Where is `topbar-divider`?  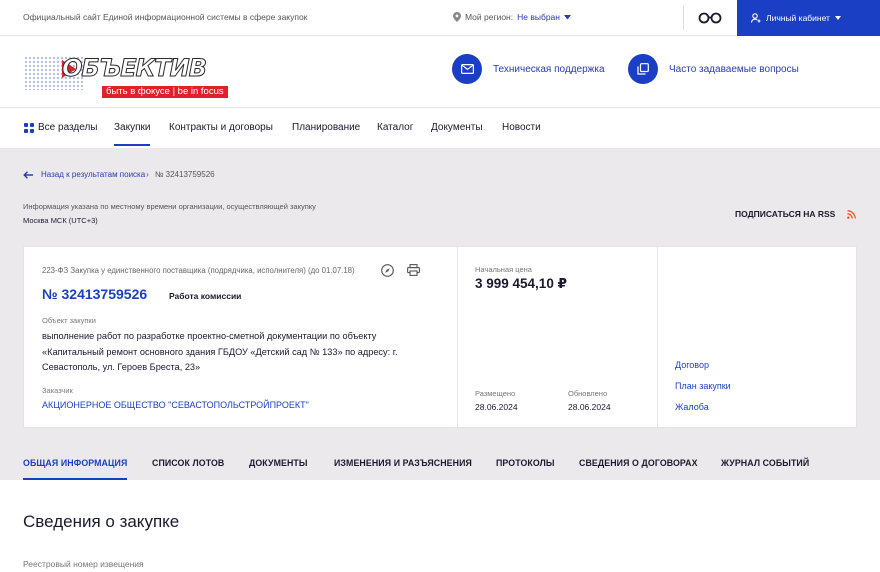
topbar-divider is located at coordinates (683, 18).